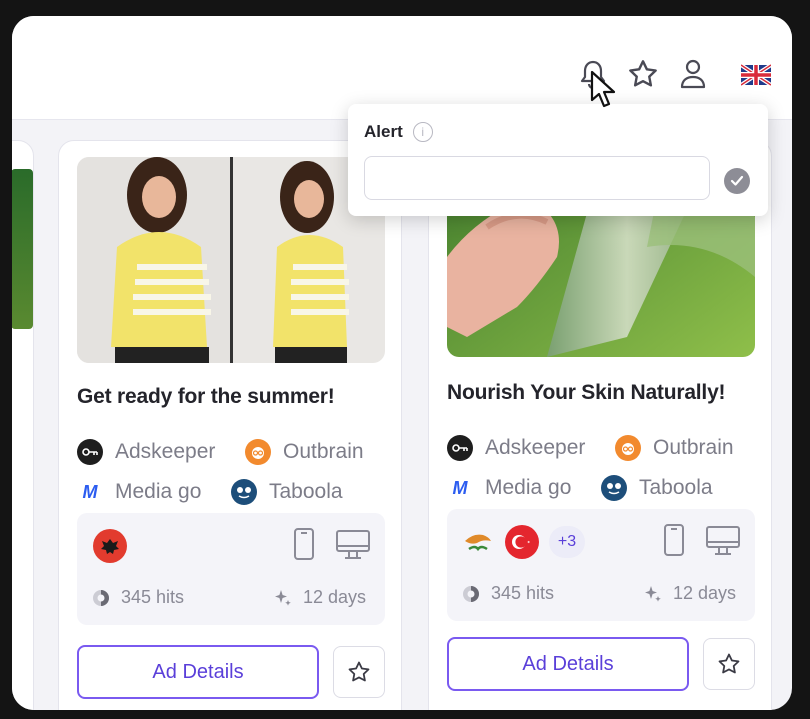 The width and height of the screenshot is (810, 719). Describe the element at coordinates (22, 249) in the screenshot. I see `partial-card-image` at that location.